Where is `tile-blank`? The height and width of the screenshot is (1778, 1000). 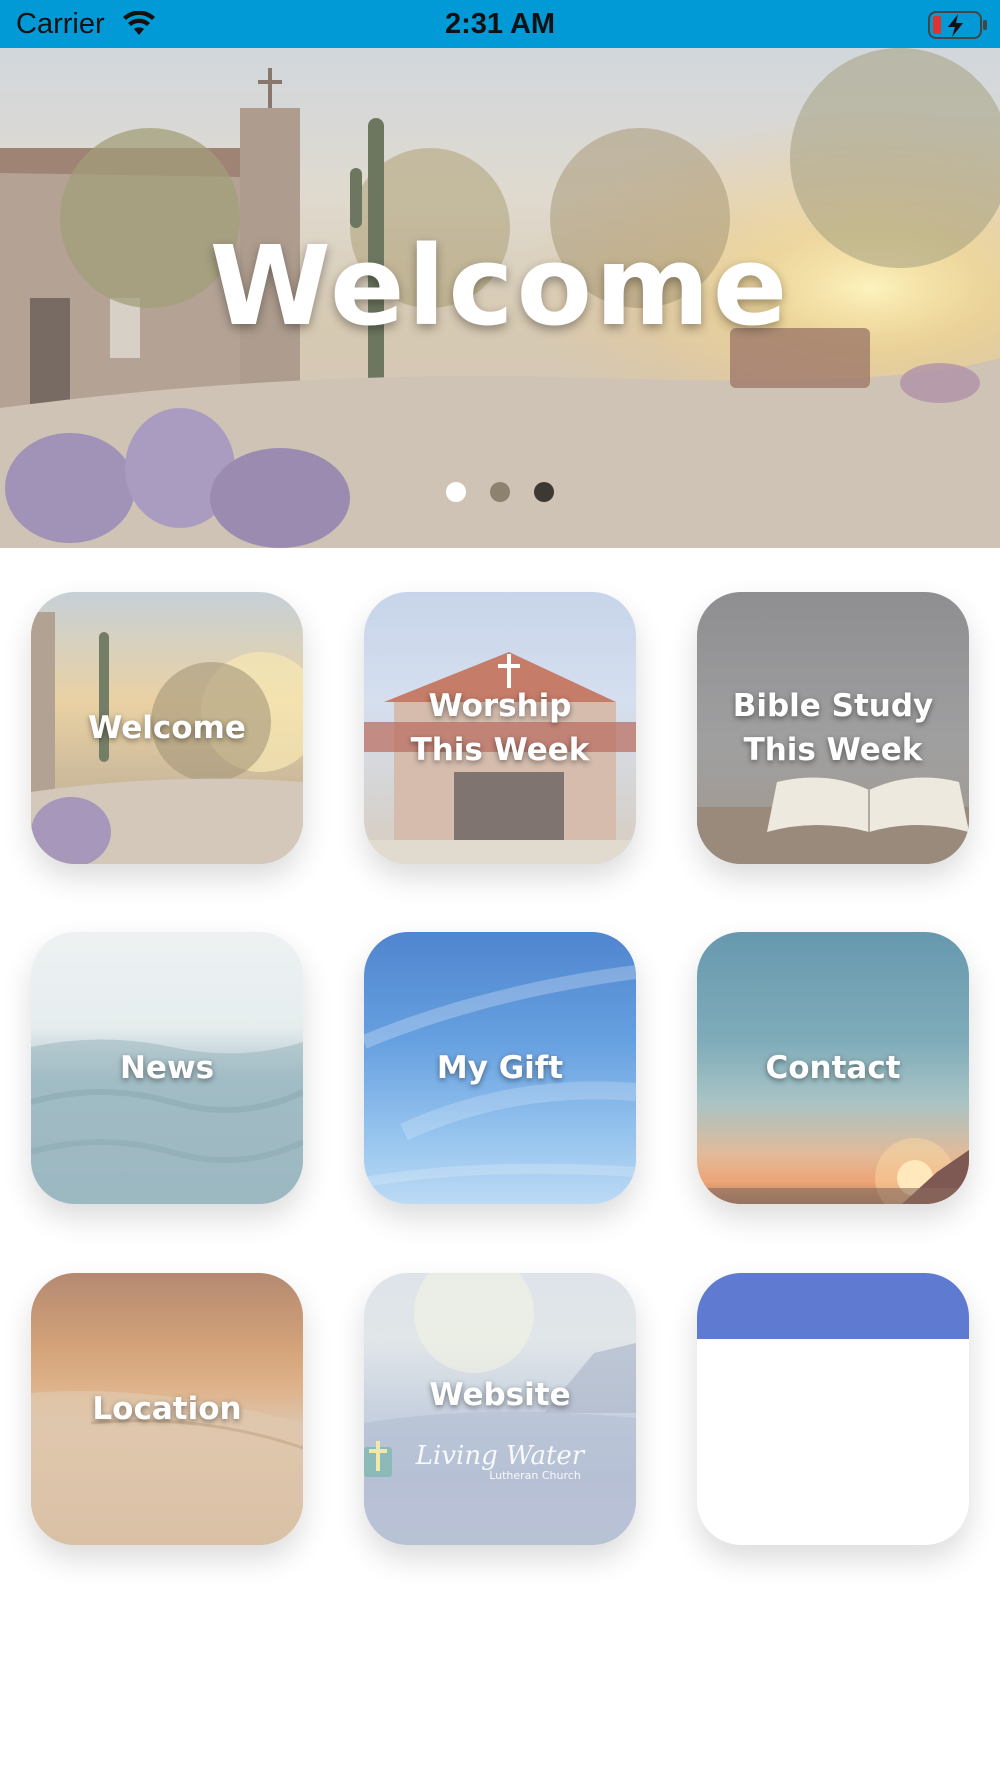 tile-blank is located at coordinates (833, 1409).